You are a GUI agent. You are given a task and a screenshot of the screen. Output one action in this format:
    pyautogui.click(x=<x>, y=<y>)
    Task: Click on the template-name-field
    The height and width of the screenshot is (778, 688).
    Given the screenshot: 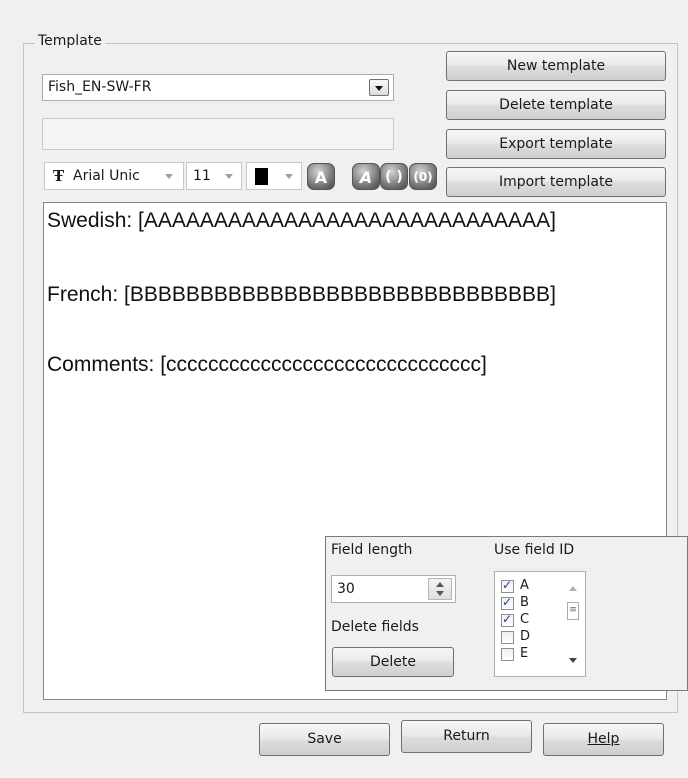 What is the action you would take?
    pyautogui.click(x=218, y=134)
    